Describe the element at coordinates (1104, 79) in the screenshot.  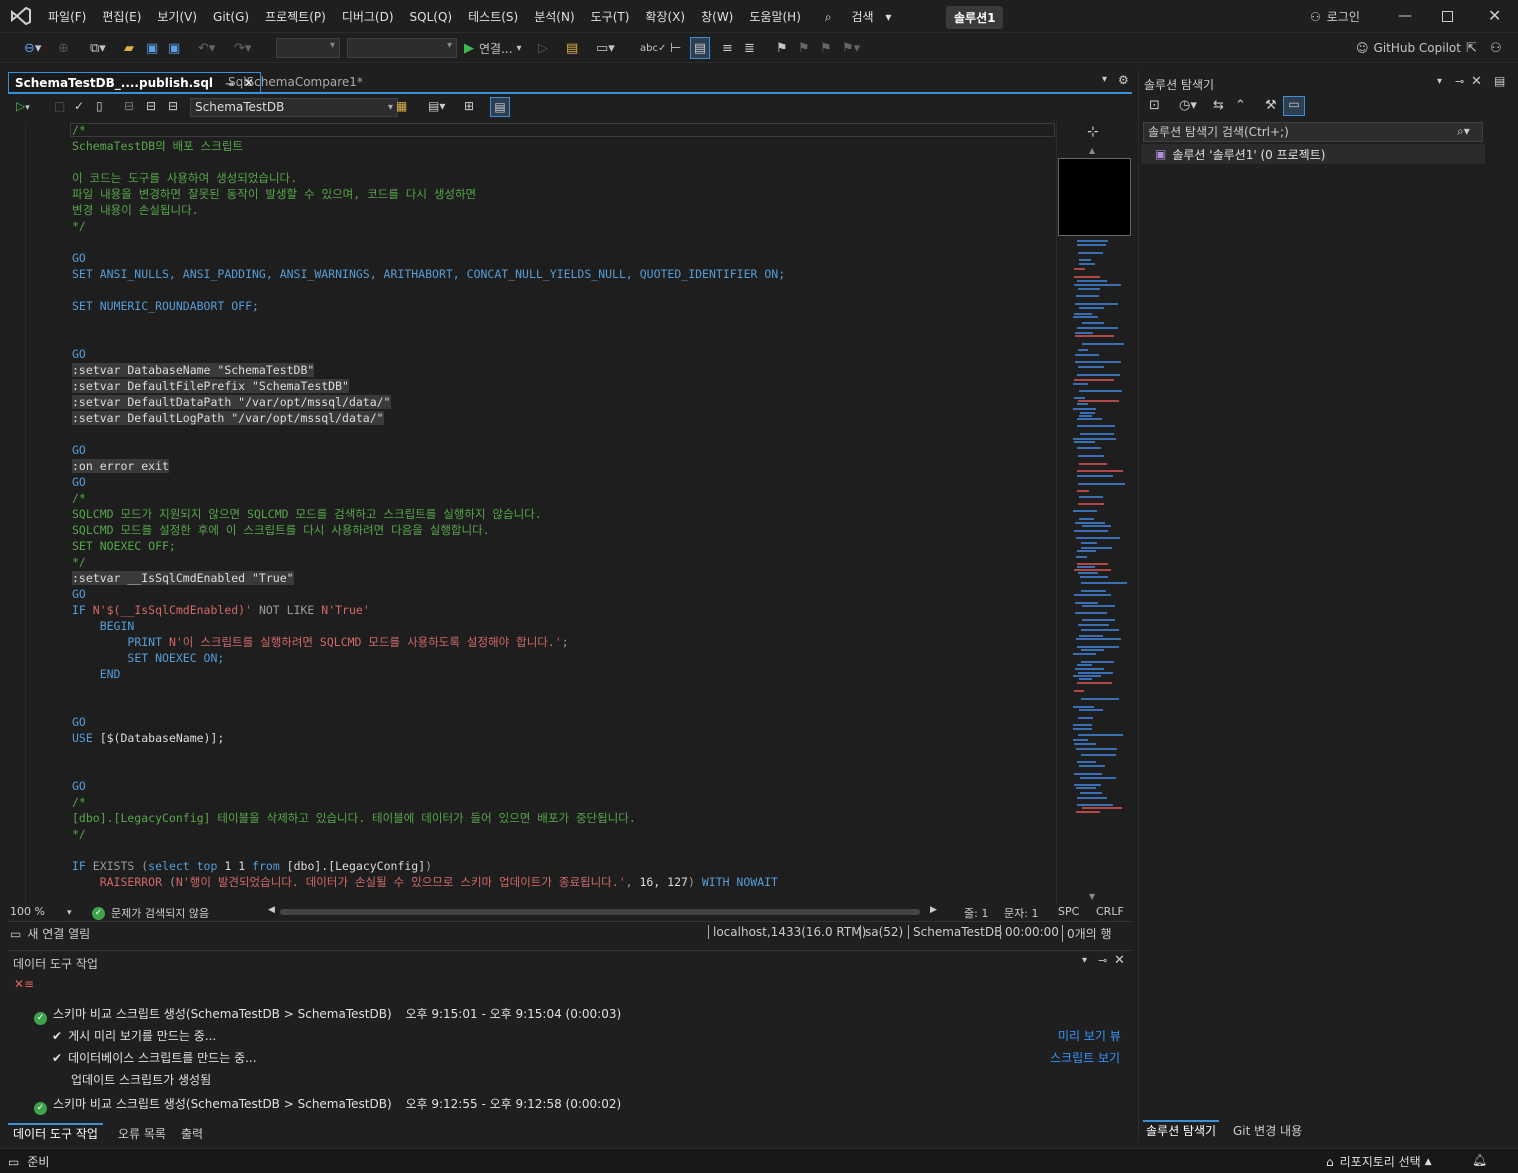
I see `tab-list-dropdown-icon: ▾` at that location.